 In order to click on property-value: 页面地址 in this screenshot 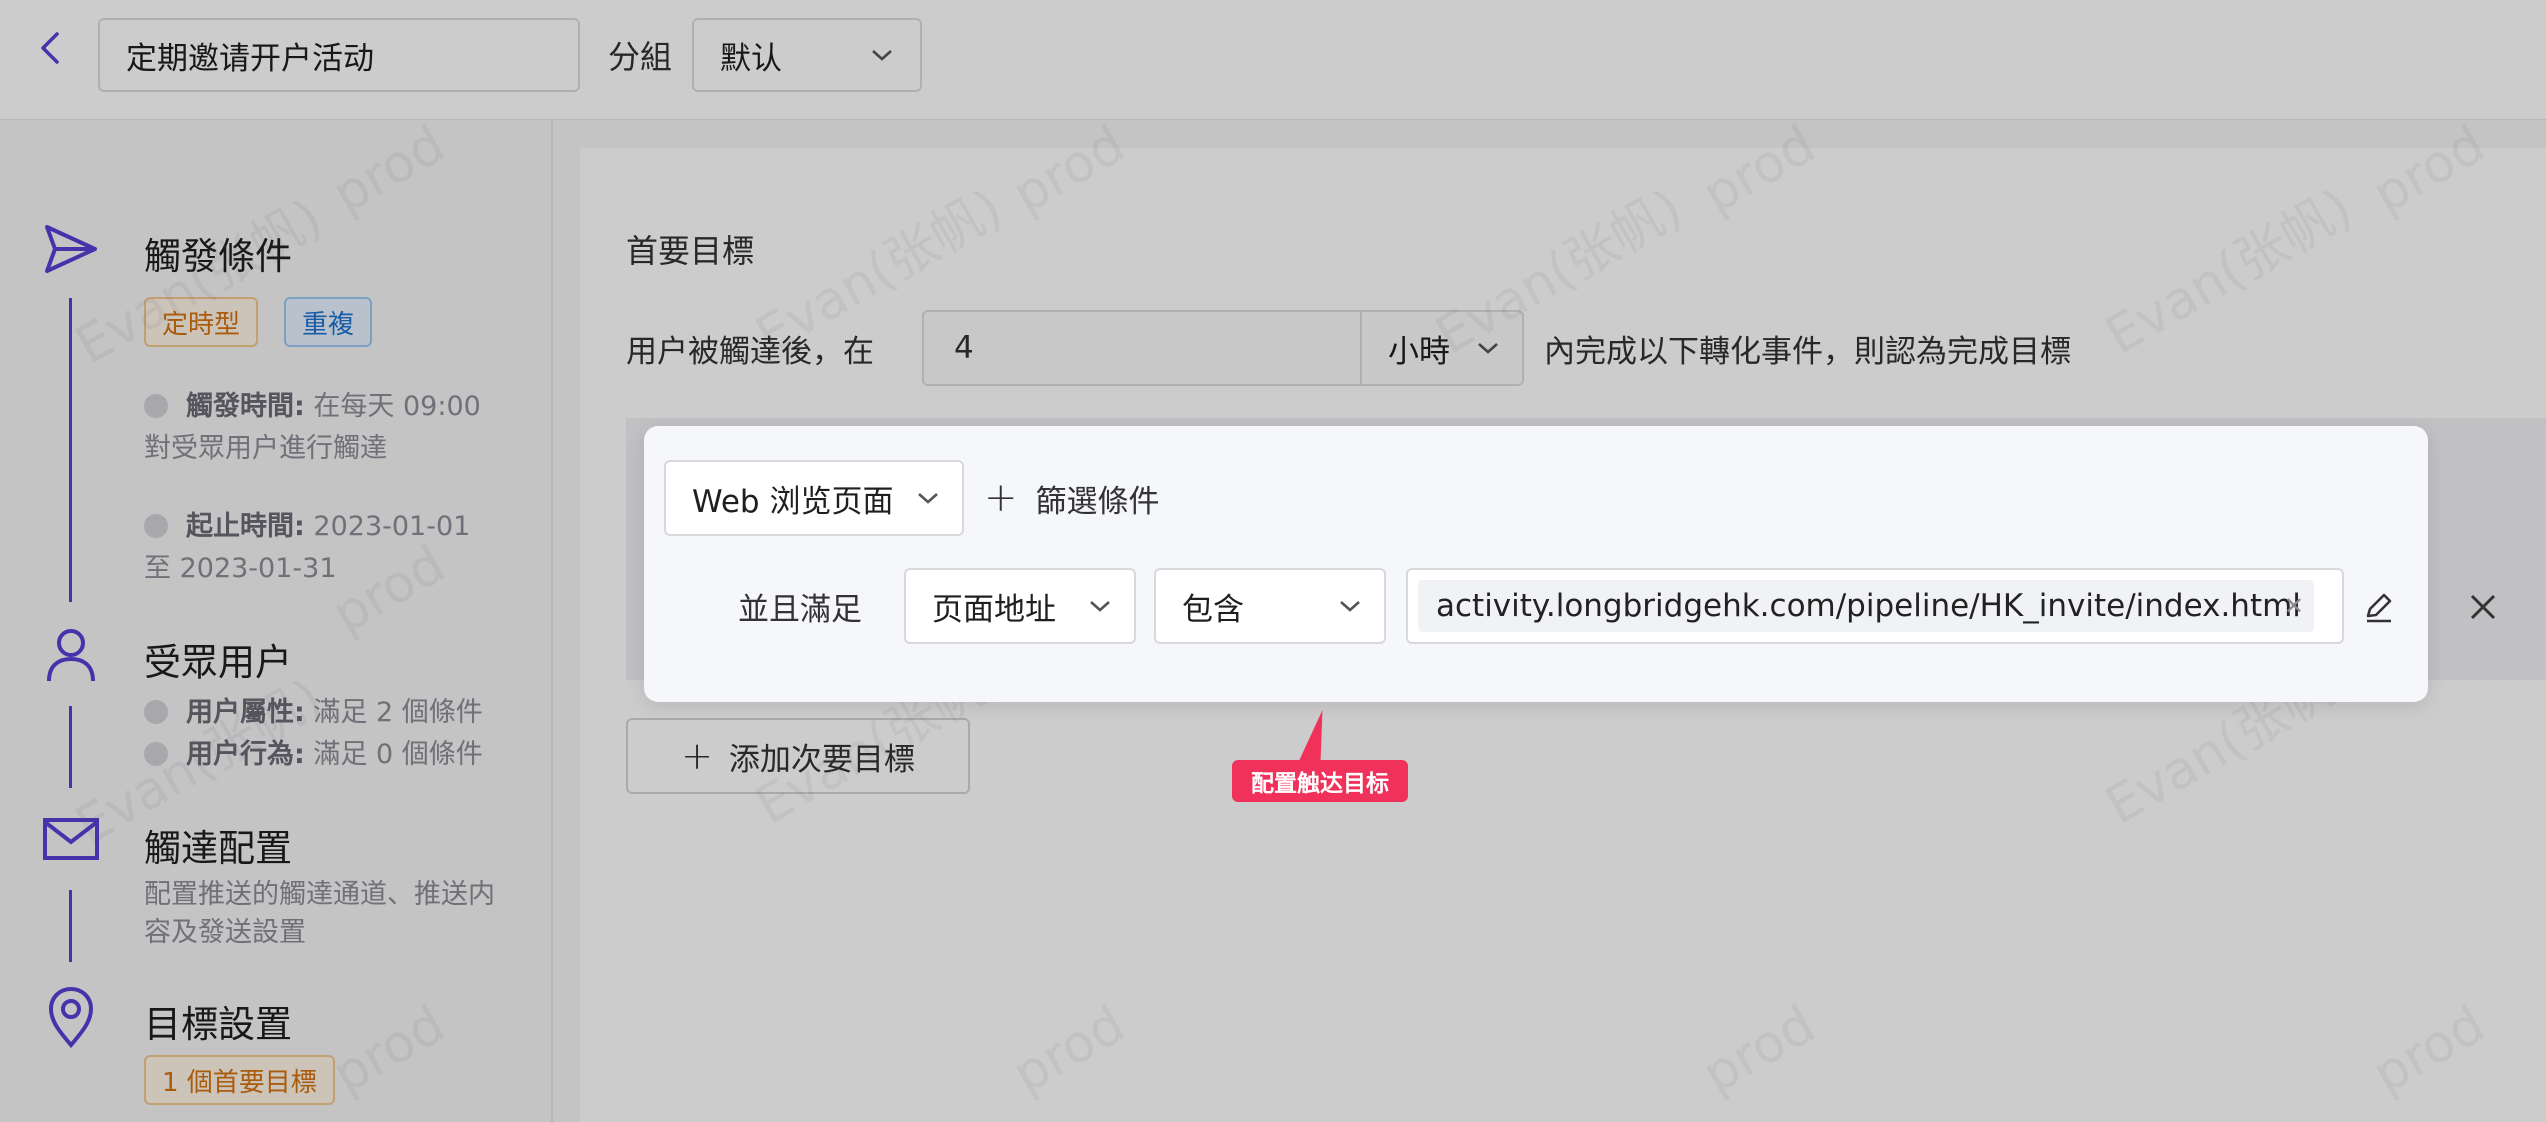, I will do `click(994, 609)`.